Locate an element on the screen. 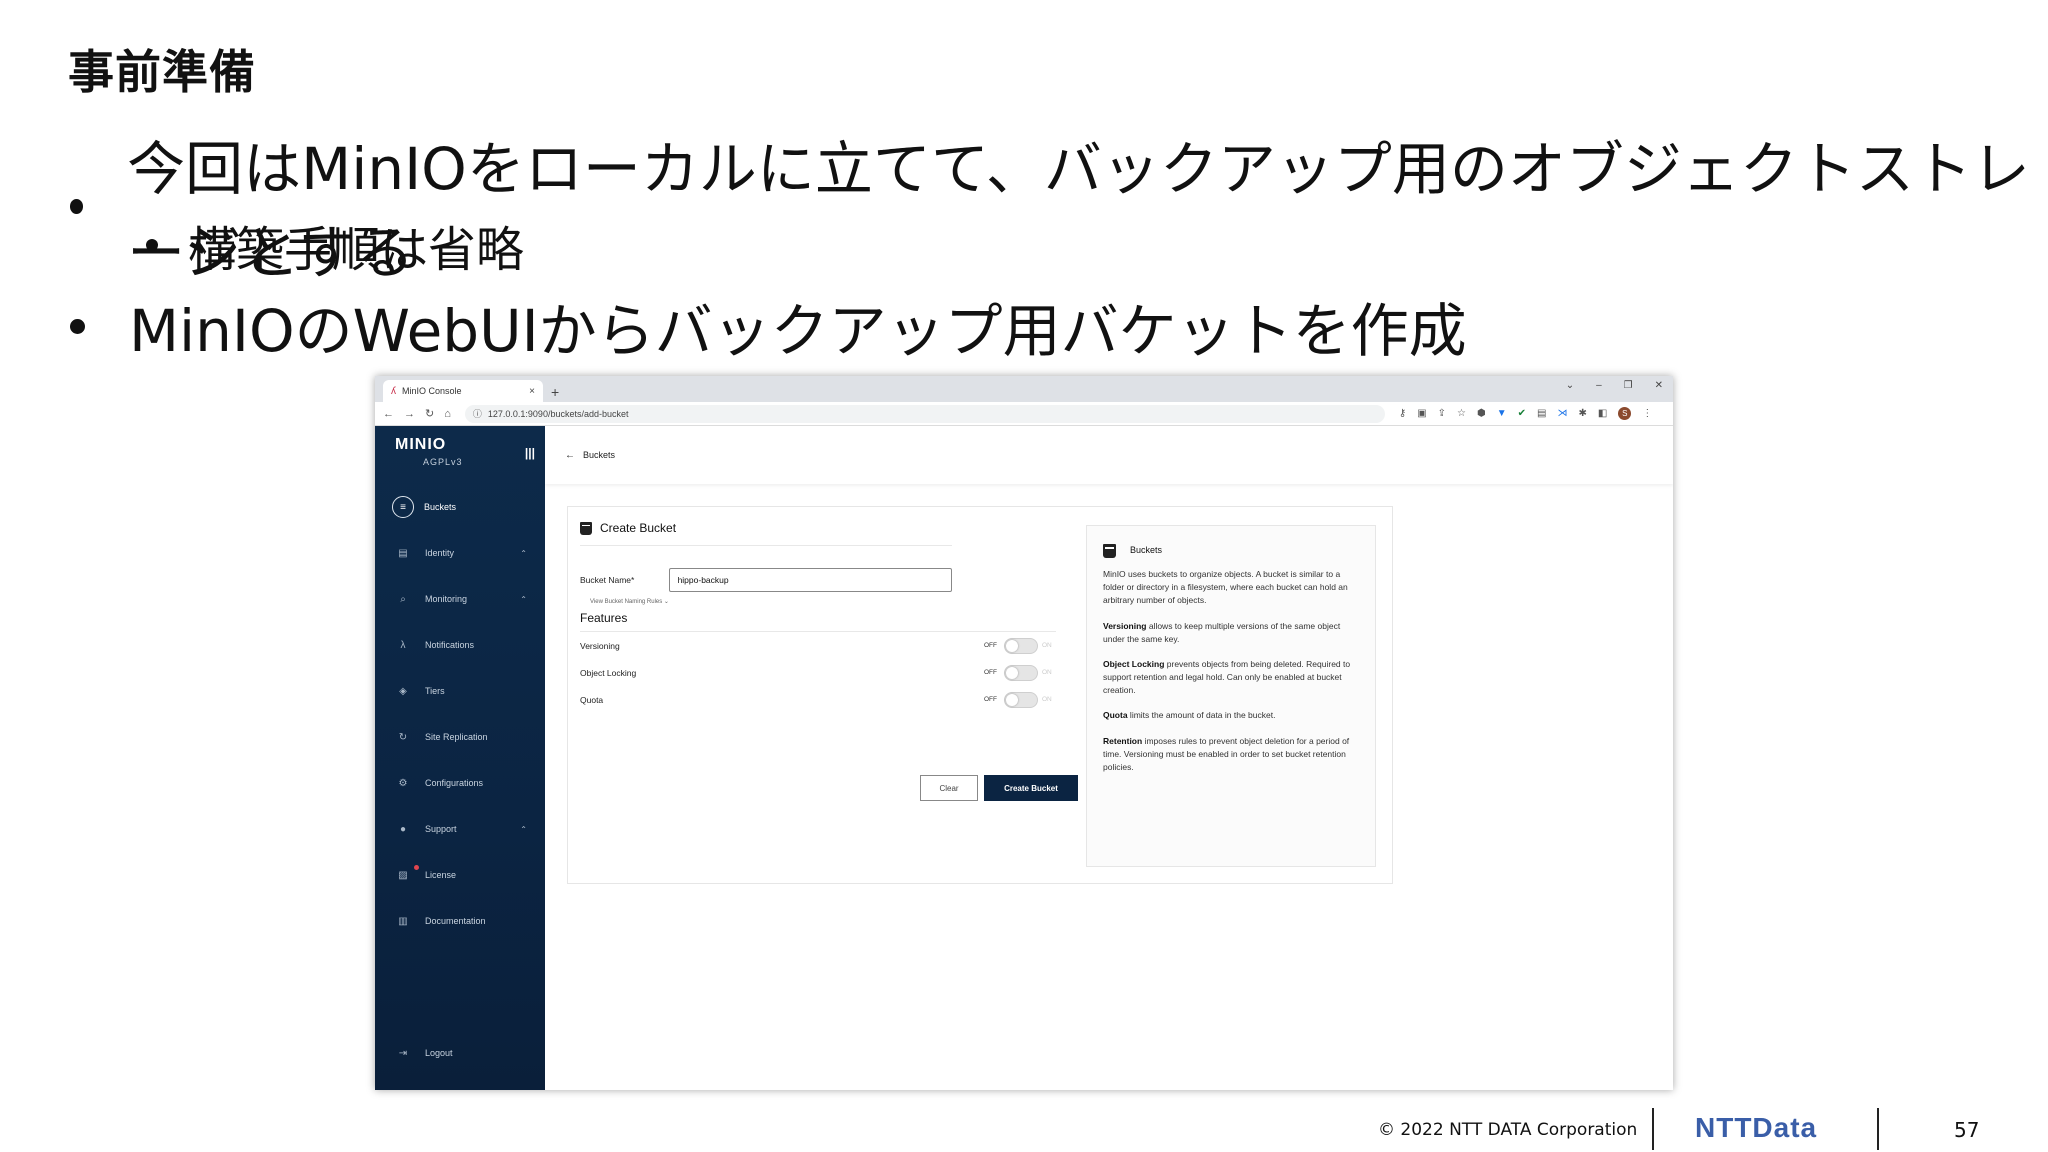 This screenshot has height=1152, width=2048. toggle-off-label: OFF is located at coordinates (990, 699).